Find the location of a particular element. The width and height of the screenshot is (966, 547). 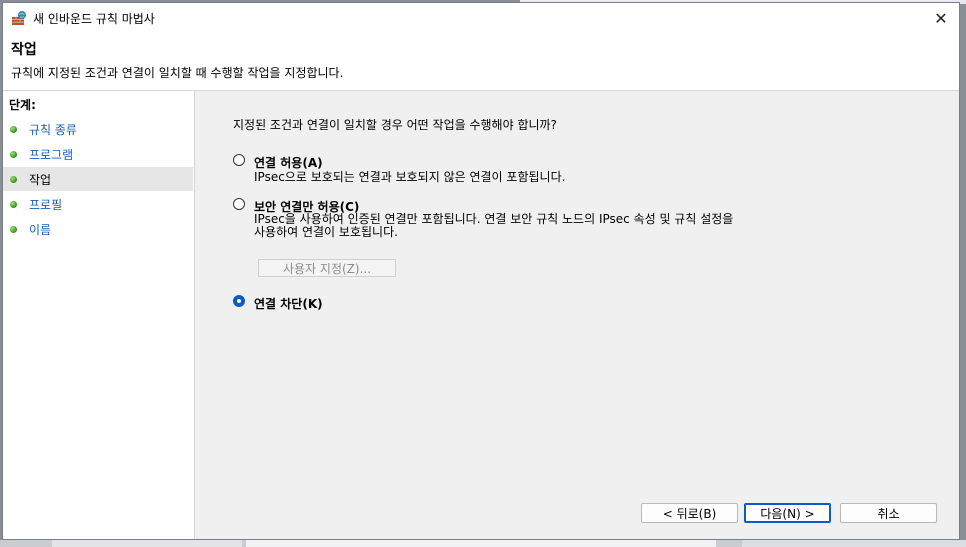

step-label: 프로필 is located at coordinates (46, 205).